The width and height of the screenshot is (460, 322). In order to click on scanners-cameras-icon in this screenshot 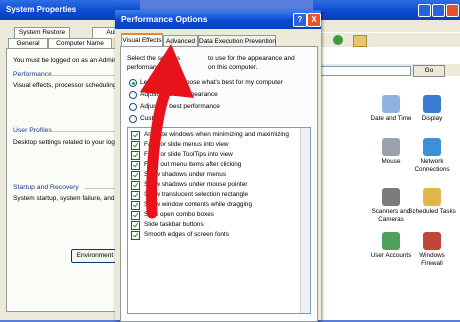, I will do `click(391, 197)`.